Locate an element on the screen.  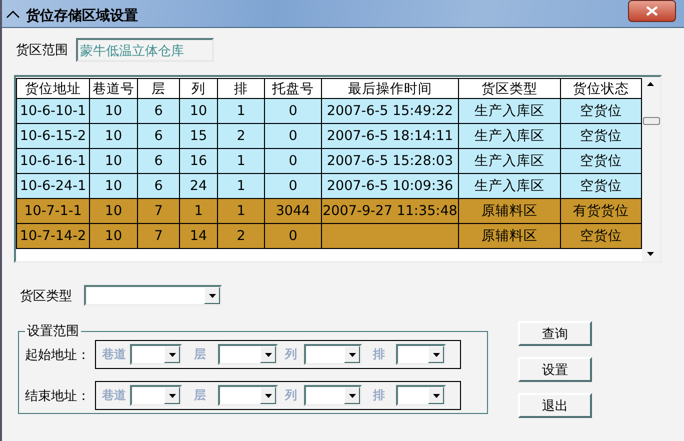
action-button: 设置 is located at coordinates (555, 369).